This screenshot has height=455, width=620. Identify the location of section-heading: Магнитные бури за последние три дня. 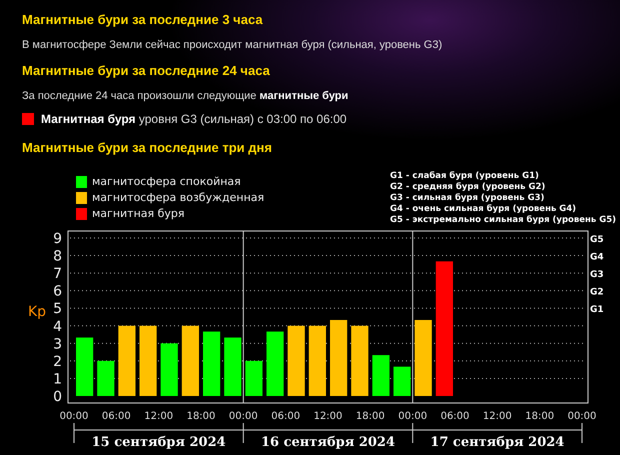
(147, 147).